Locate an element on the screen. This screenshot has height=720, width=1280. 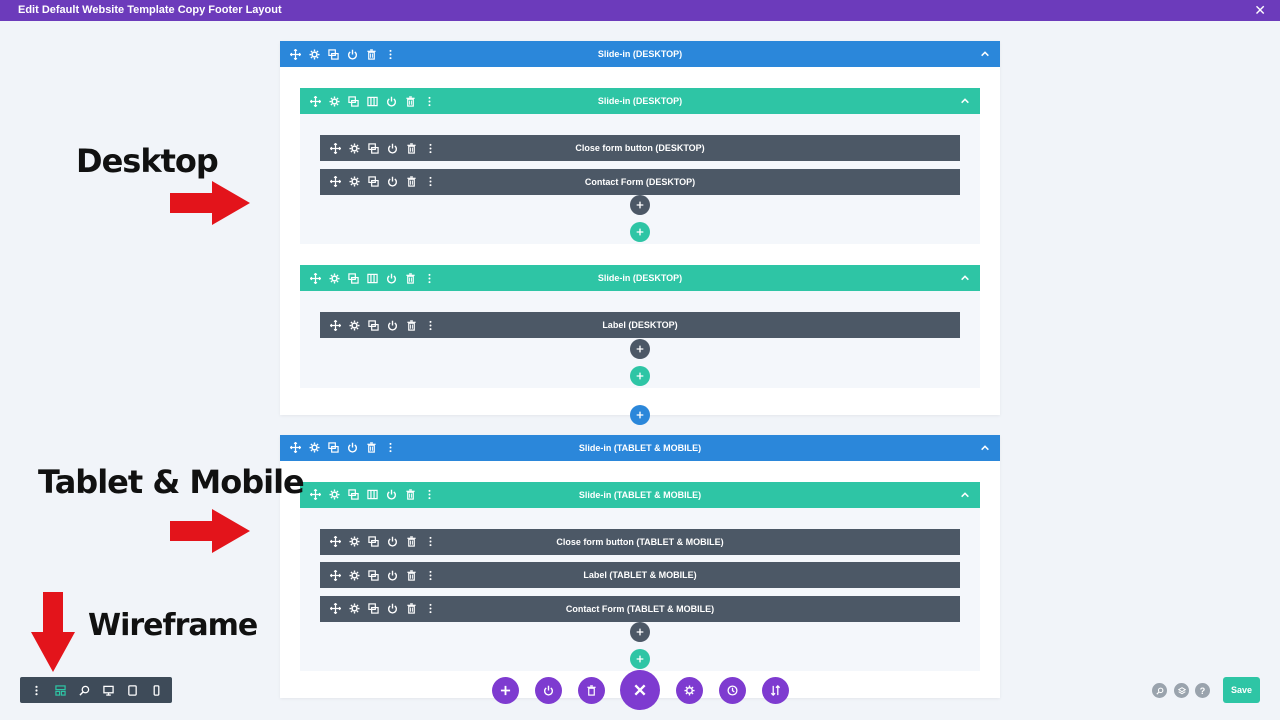
add-button is located at coordinates (505, 690).